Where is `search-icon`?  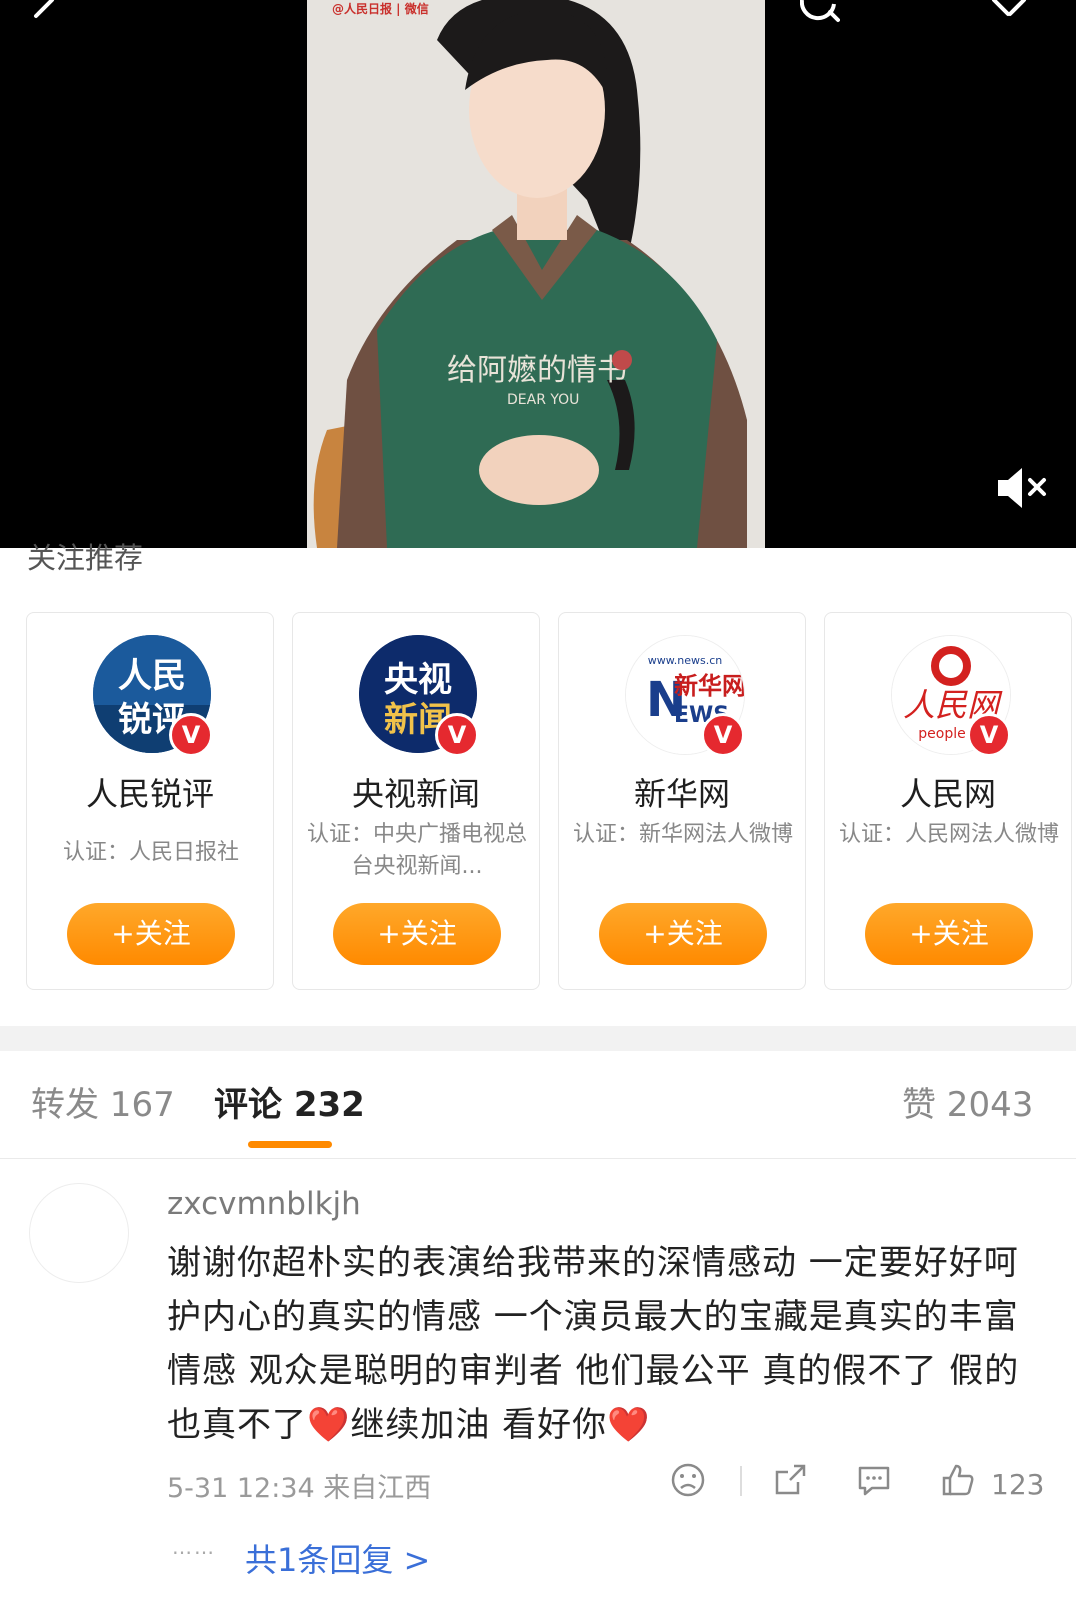
search-icon is located at coordinates (820, 12).